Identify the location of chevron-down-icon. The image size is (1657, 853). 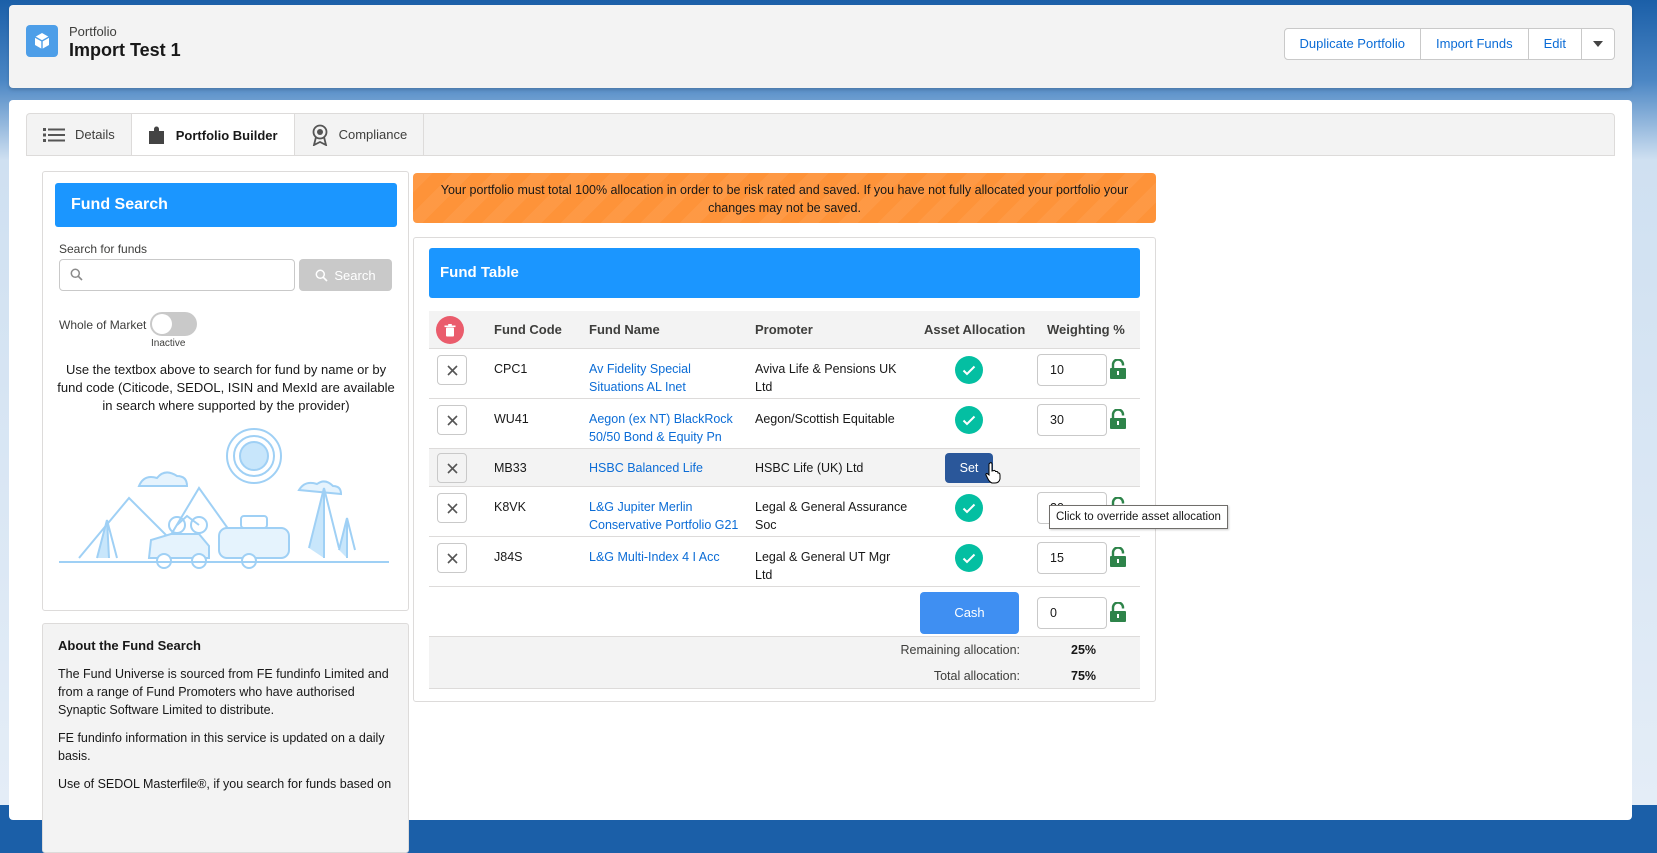
(1598, 44).